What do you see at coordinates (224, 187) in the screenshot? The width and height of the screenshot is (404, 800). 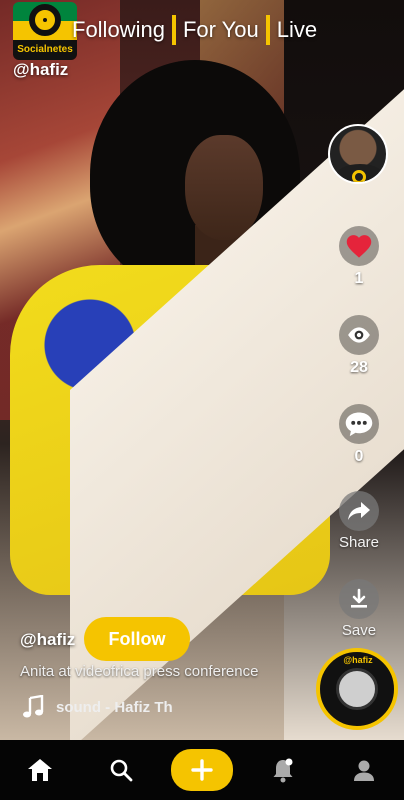 I see `video-subject-face` at bounding box center [224, 187].